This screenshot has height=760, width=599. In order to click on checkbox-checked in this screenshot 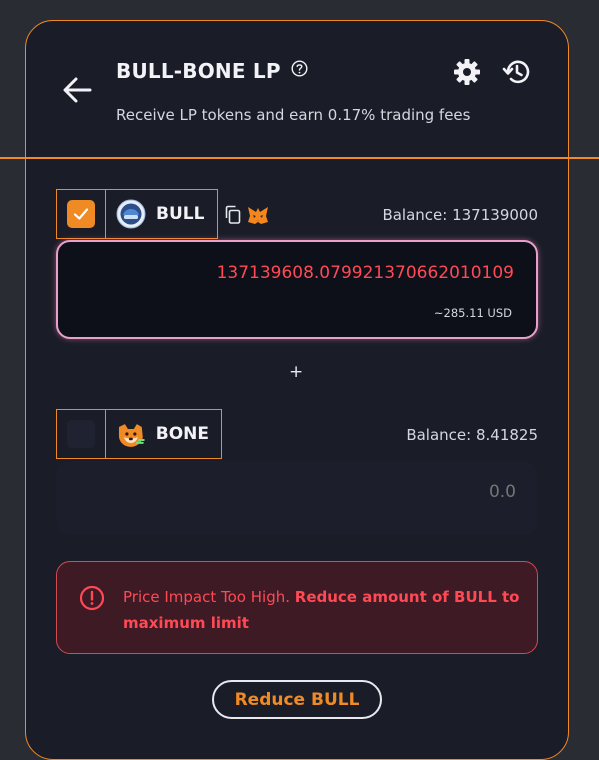, I will do `click(81, 214)`.